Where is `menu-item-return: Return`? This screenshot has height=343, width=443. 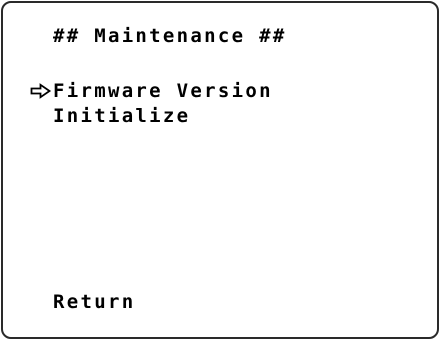 menu-item-return: Return is located at coordinates (94, 302).